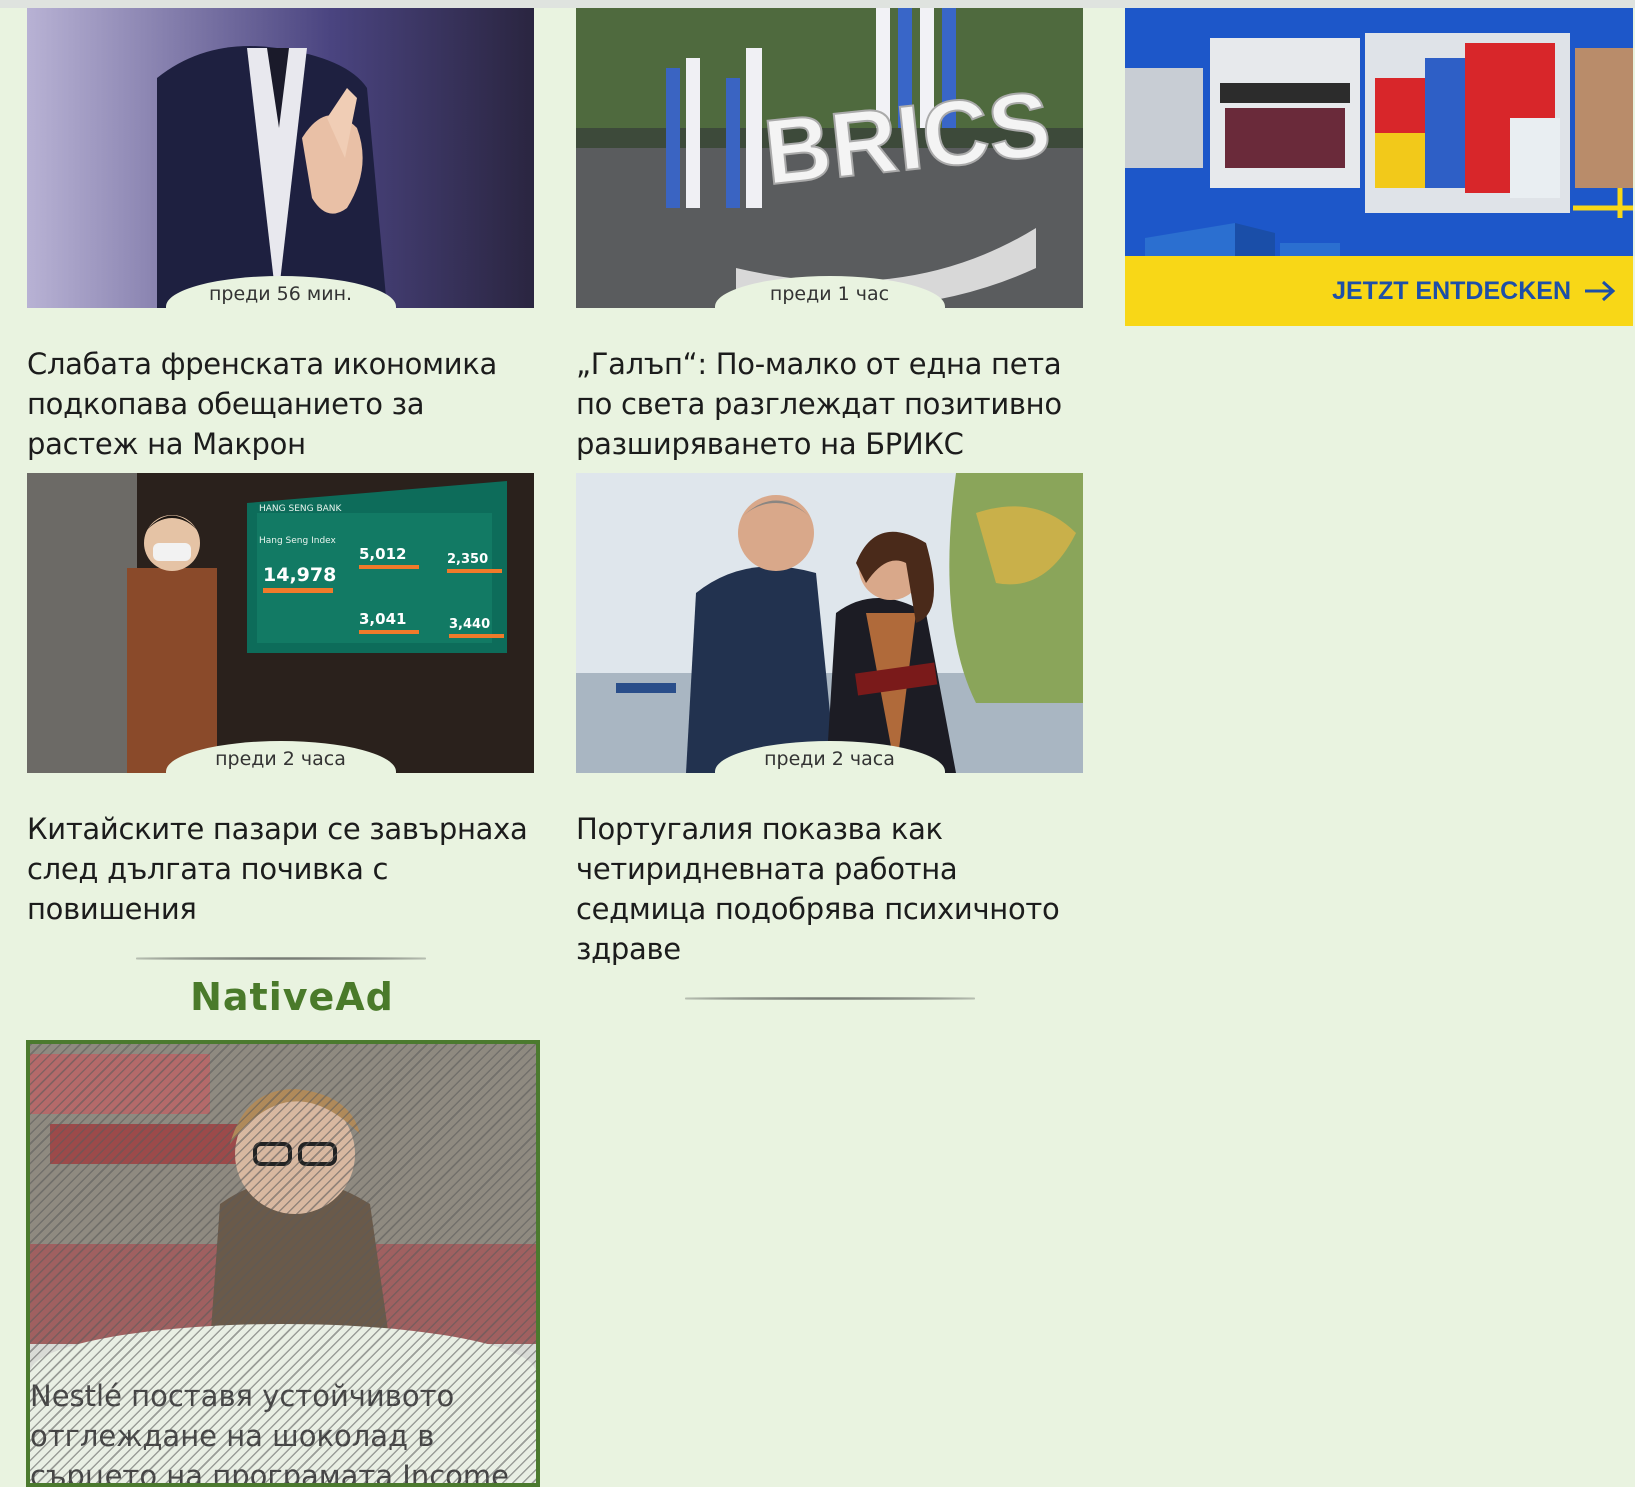 This screenshot has width=1635, height=1487. I want to click on native-ad-image, so click(283, 1194).